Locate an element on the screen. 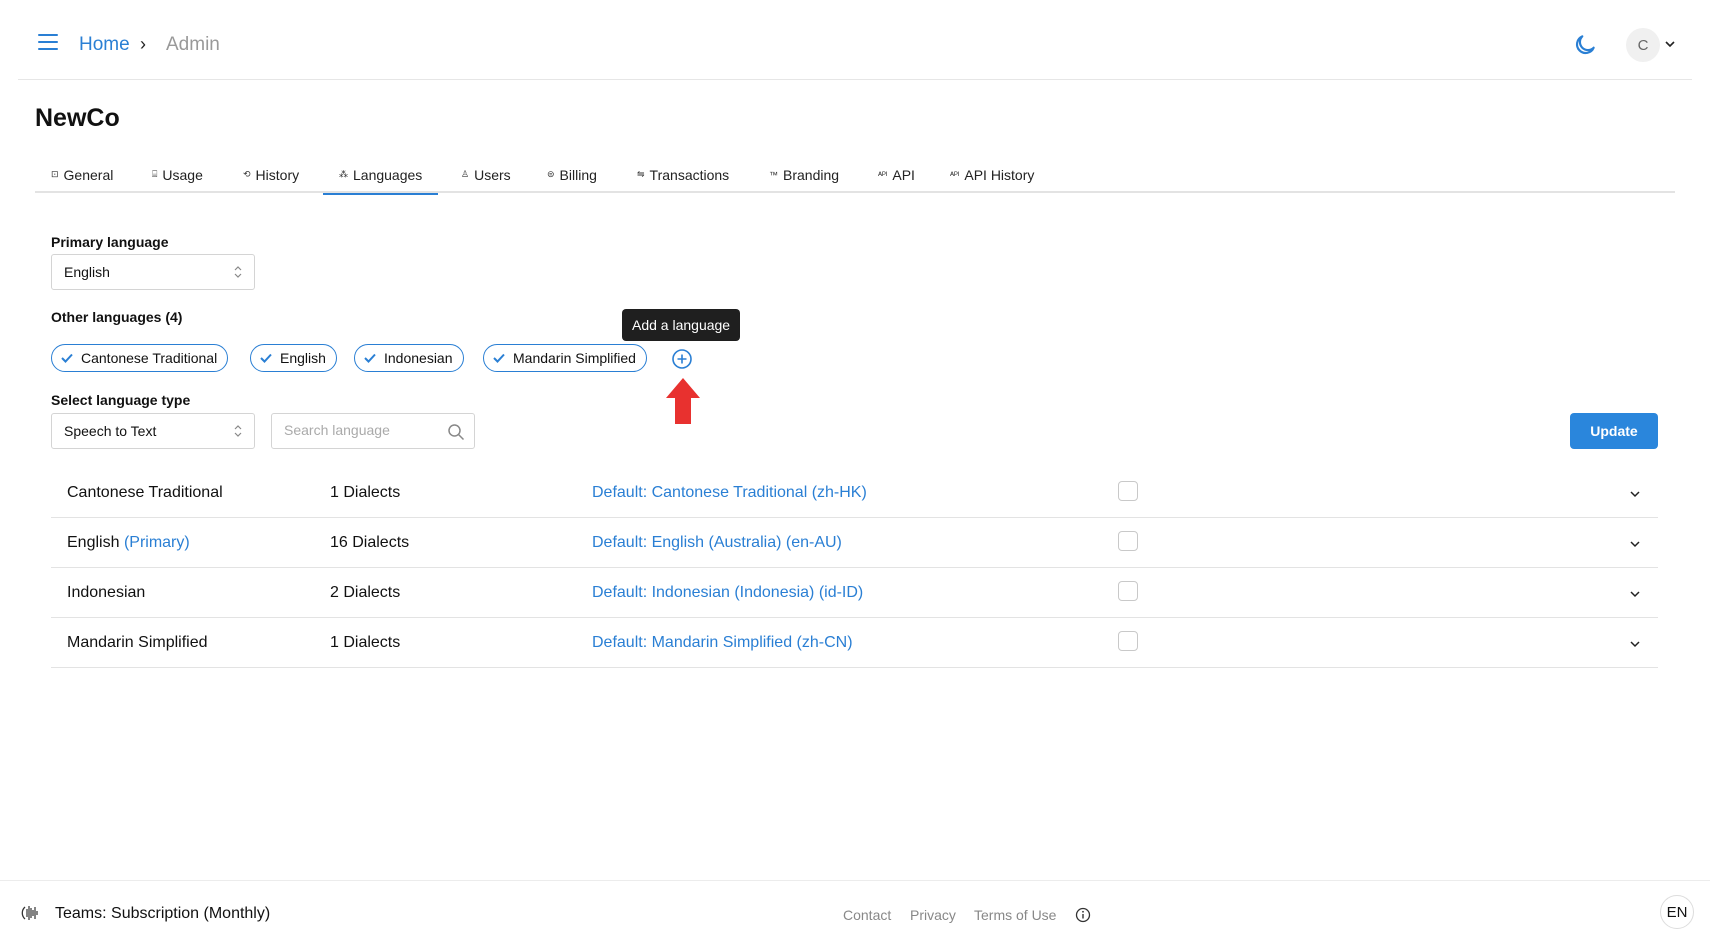  tab-label: Users is located at coordinates (492, 174).